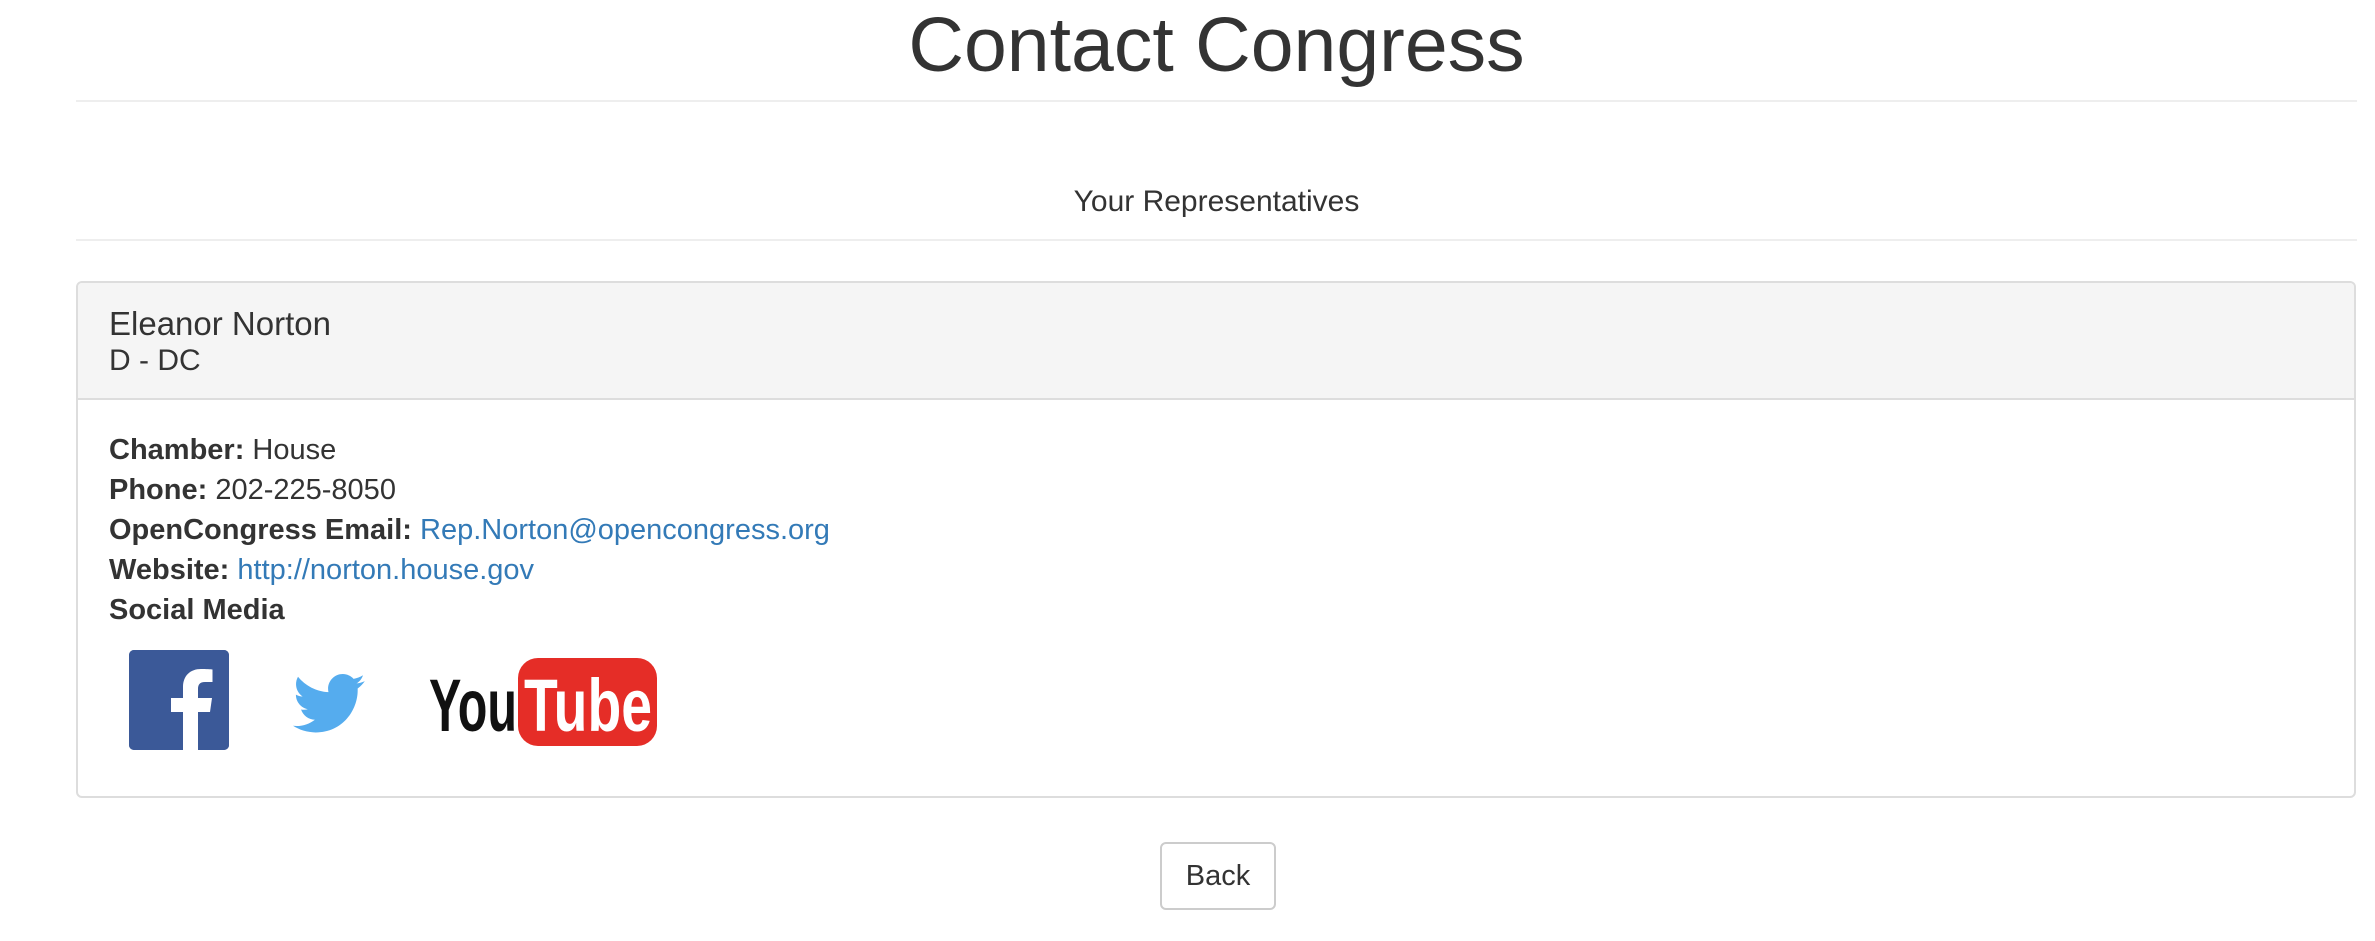 This screenshot has height=941, width=2375. I want to click on youtube-glyph: You Tube, so click(543, 702).